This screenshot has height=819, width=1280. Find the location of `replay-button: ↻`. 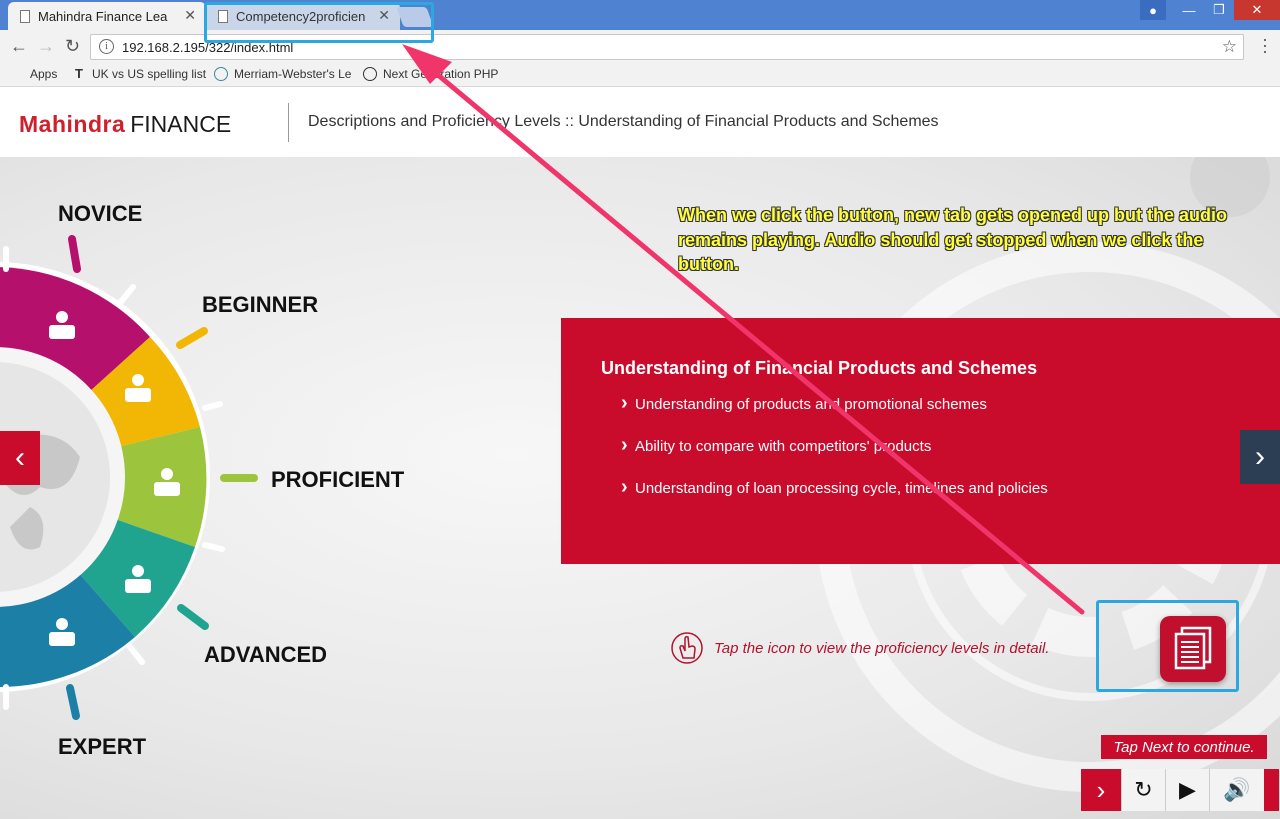

replay-button: ↻ is located at coordinates (1143, 790).